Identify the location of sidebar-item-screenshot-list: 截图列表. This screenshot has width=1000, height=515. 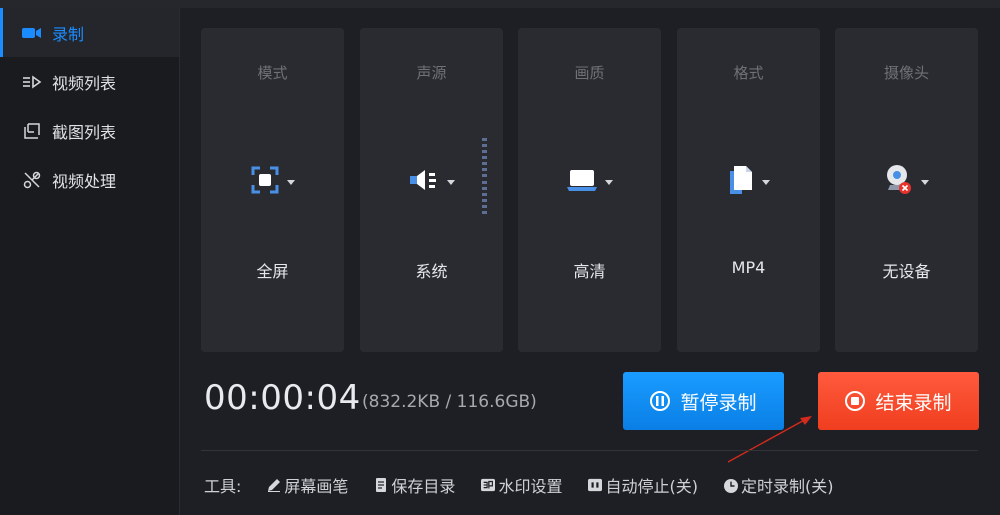
(89, 130).